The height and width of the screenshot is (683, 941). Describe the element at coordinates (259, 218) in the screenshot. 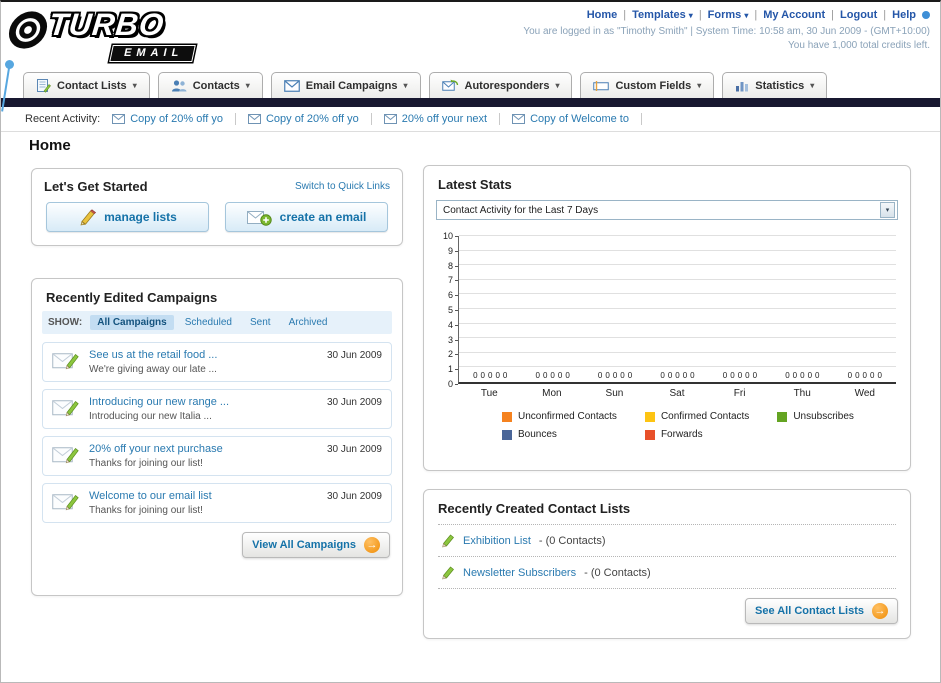

I see `envelope-plus-icon` at that location.